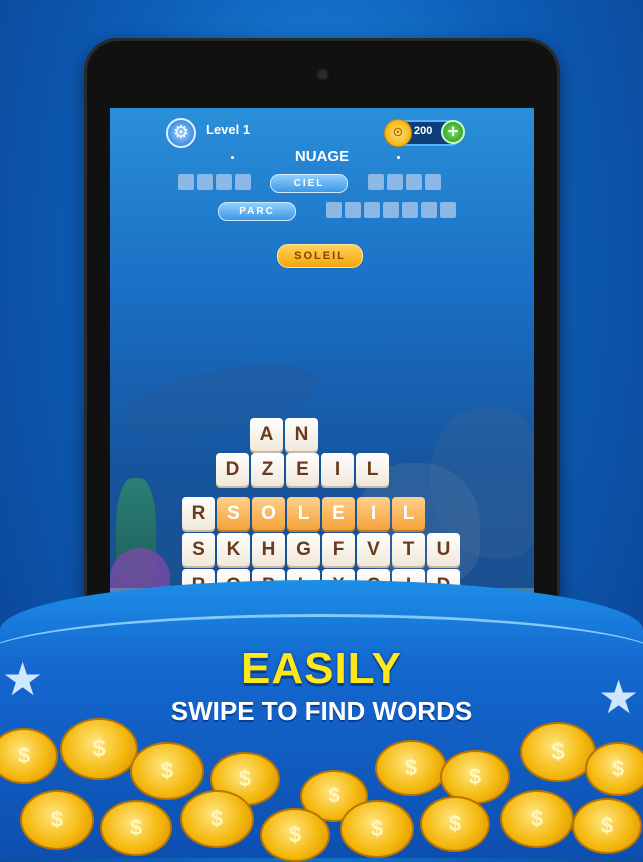  What do you see at coordinates (303, 549) in the screenshot?
I see `letter-tile: G` at bounding box center [303, 549].